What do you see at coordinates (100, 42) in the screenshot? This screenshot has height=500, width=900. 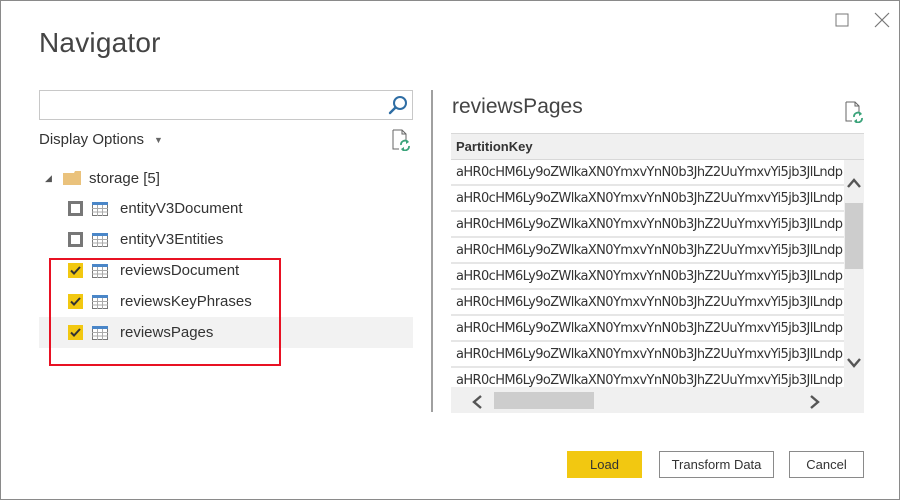 I see `dialog-title: Navigator` at bounding box center [100, 42].